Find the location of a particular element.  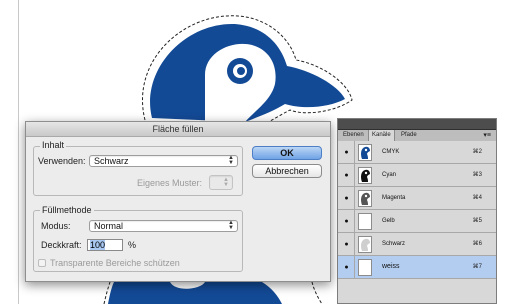

custom-pattern-label: Eigenes Muster: is located at coordinates (170, 183).